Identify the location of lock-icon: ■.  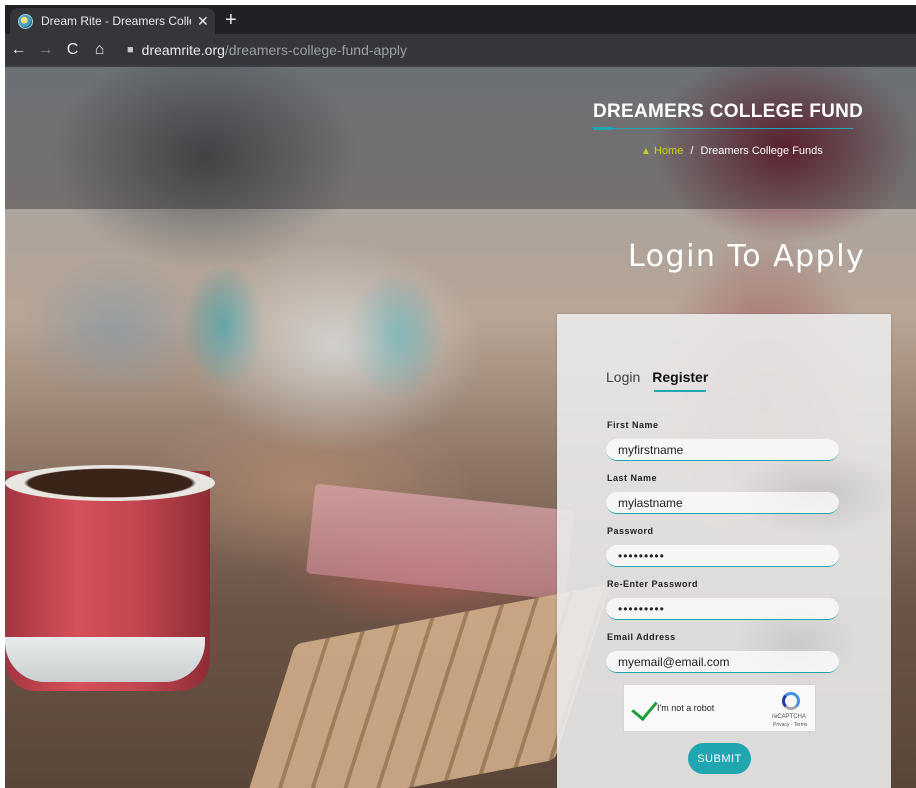
(130, 49).